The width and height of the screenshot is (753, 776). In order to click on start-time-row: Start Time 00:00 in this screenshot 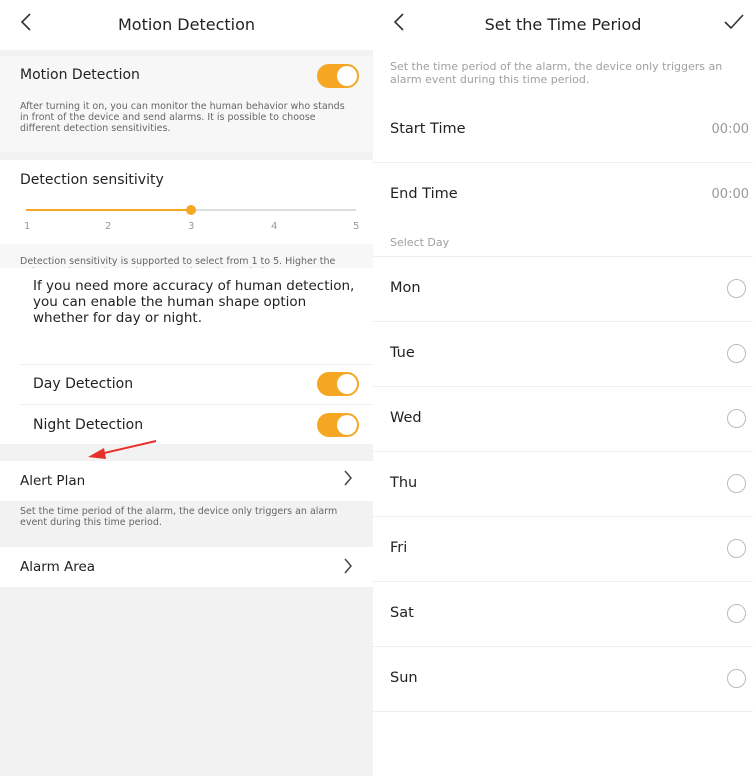, I will do `click(563, 130)`.